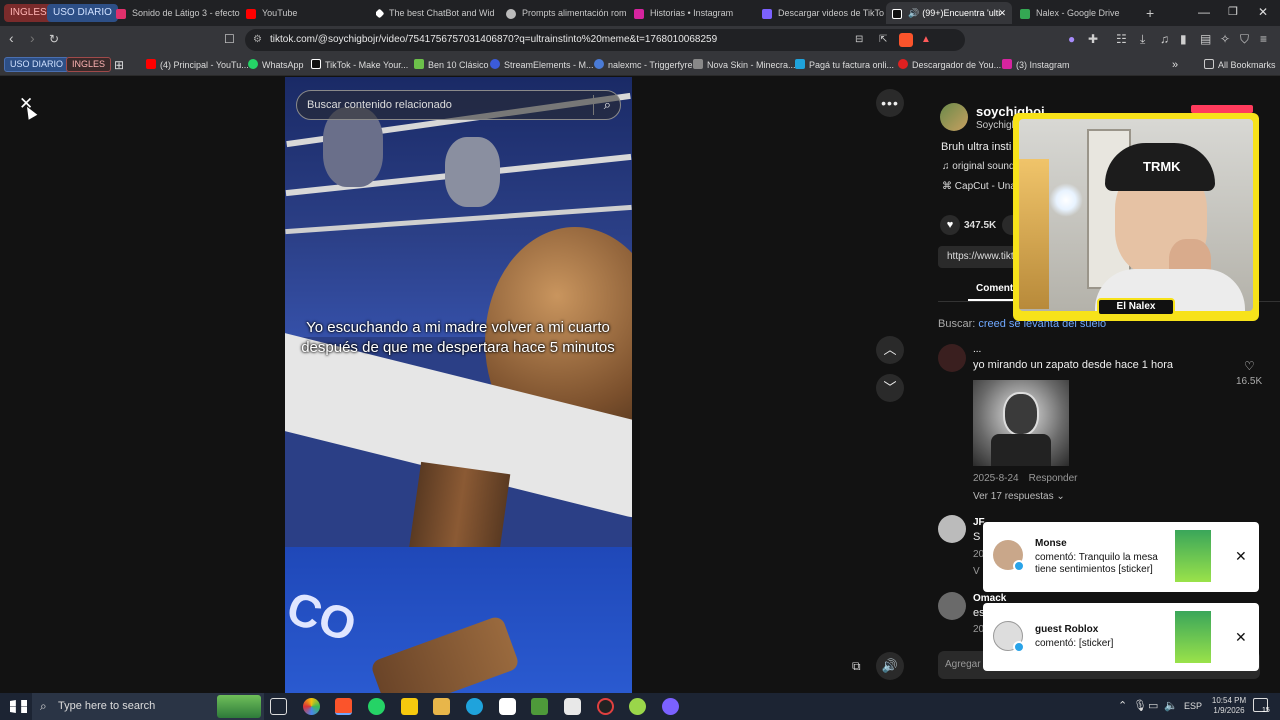 This screenshot has width=1280, height=720. What do you see at coordinates (1263, 39) in the screenshot?
I see `menu-icon: ≡` at bounding box center [1263, 39].